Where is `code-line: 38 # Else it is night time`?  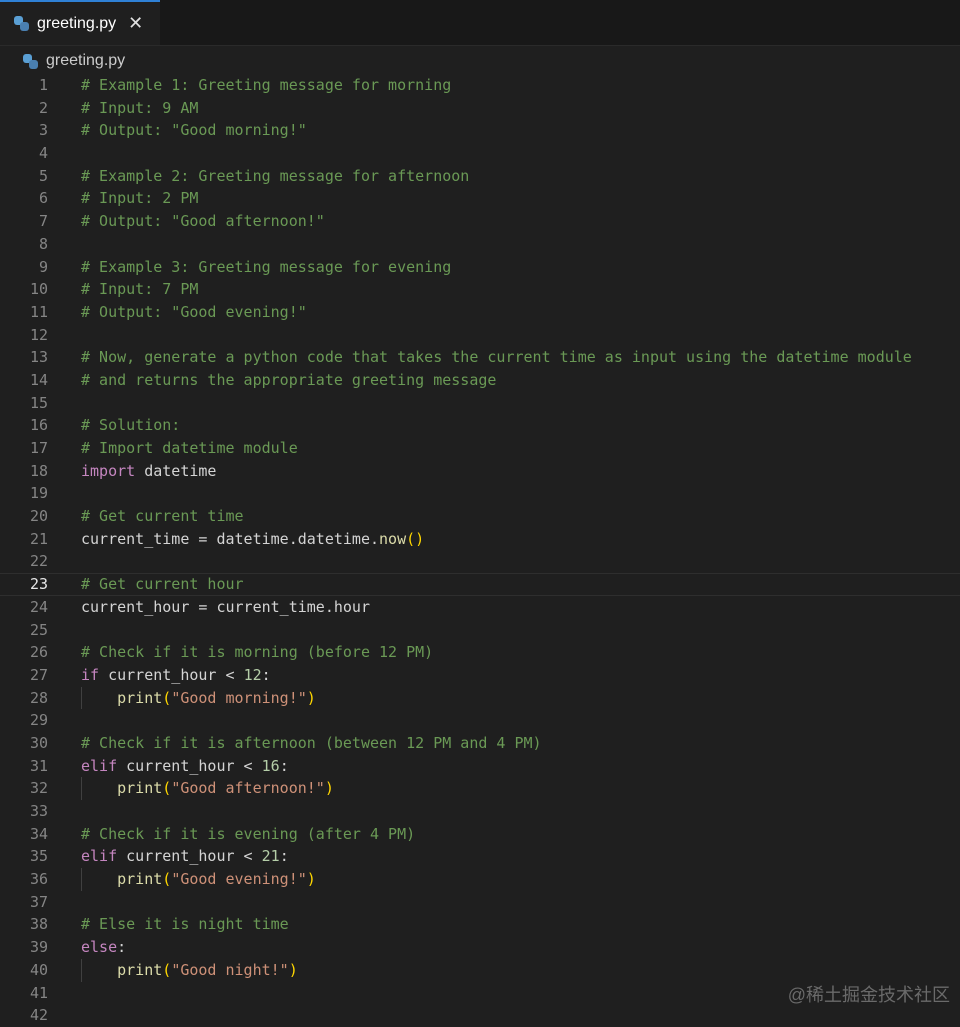
code-line: 38 # Else it is night time is located at coordinates (480, 924).